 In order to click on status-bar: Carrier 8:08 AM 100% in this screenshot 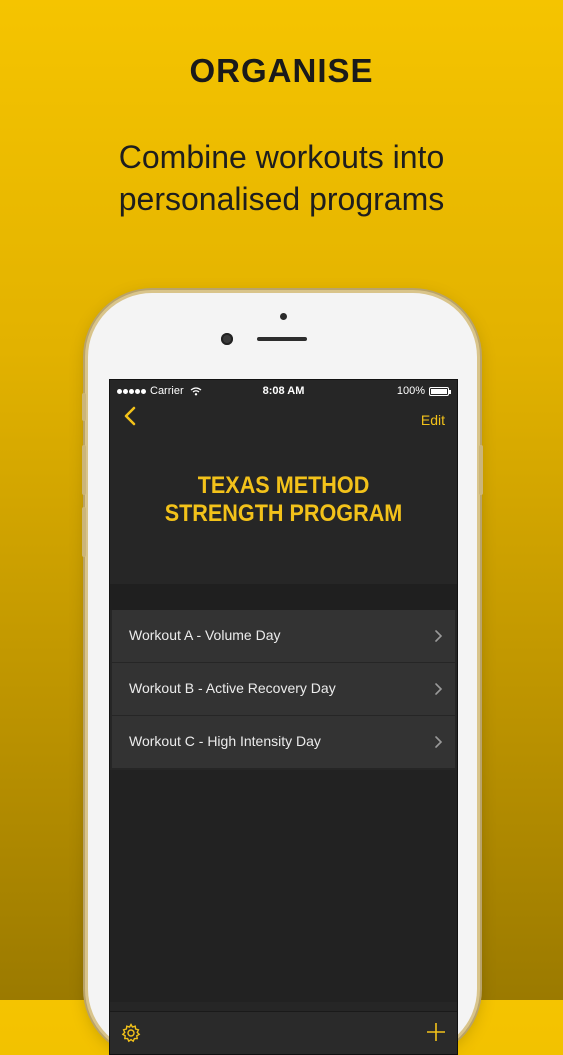, I will do `click(283, 391)`.